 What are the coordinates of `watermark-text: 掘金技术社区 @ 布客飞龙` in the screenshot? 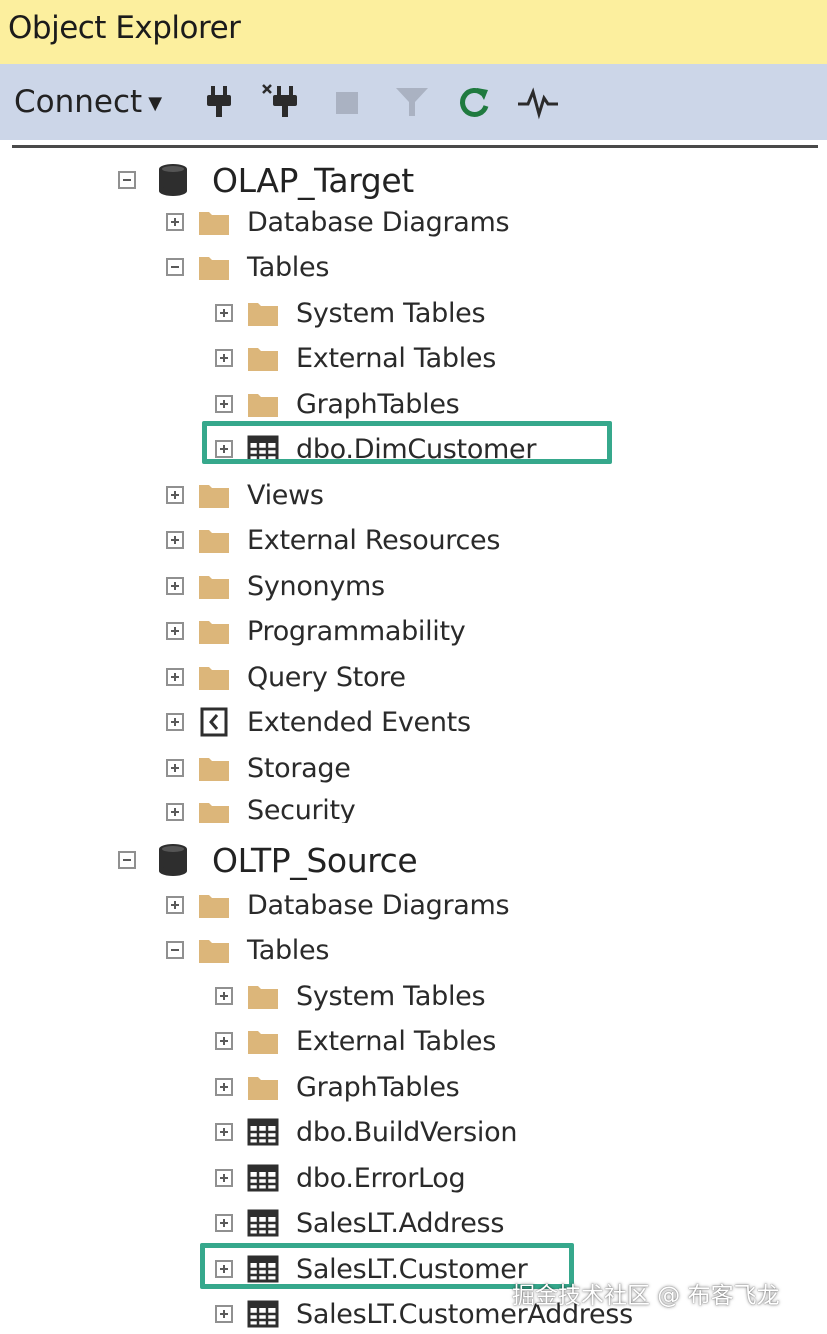 It's located at (646, 1296).